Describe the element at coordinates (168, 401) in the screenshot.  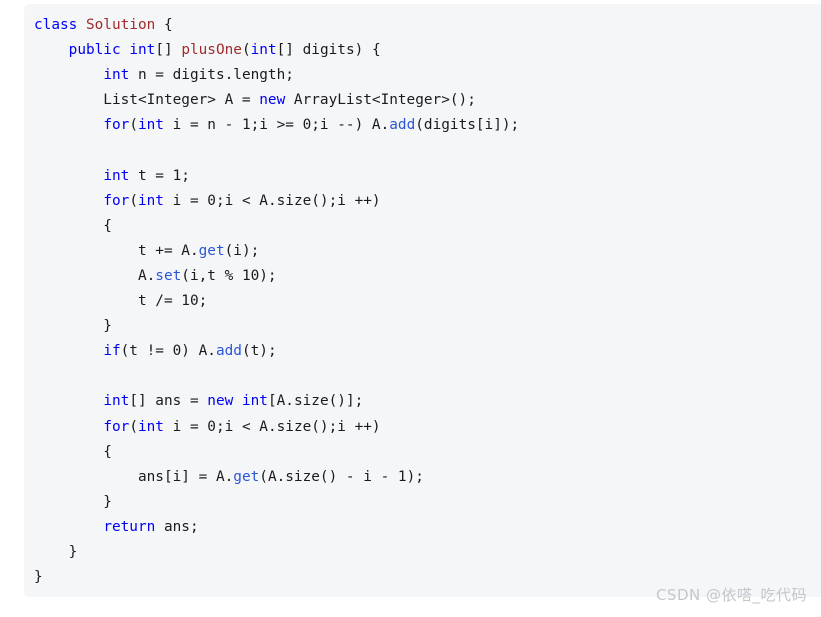
I see `code-token: [] ans =` at that location.